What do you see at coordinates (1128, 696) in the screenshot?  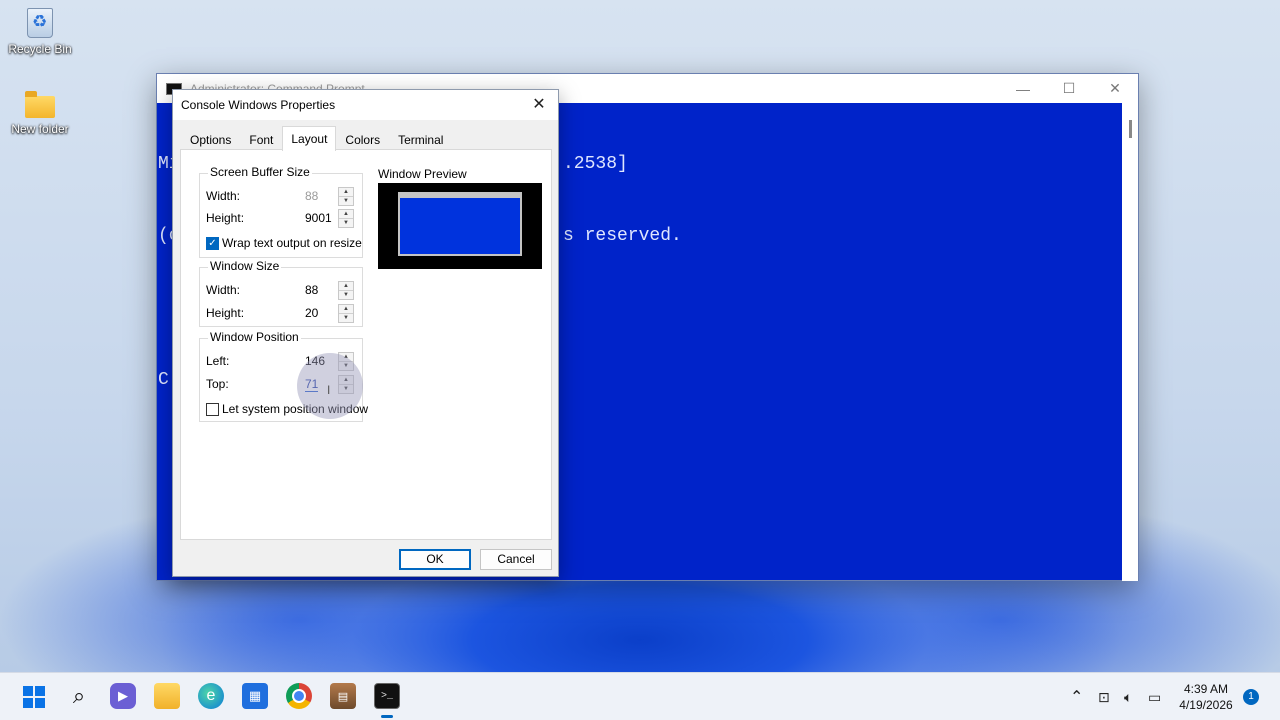 I see `volume-icon: 🔈︎` at bounding box center [1128, 696].